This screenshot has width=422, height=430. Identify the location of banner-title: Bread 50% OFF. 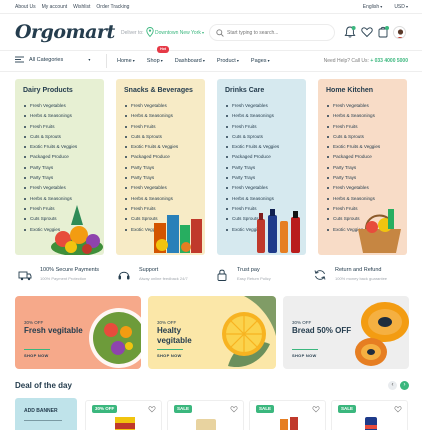
(322, 330).